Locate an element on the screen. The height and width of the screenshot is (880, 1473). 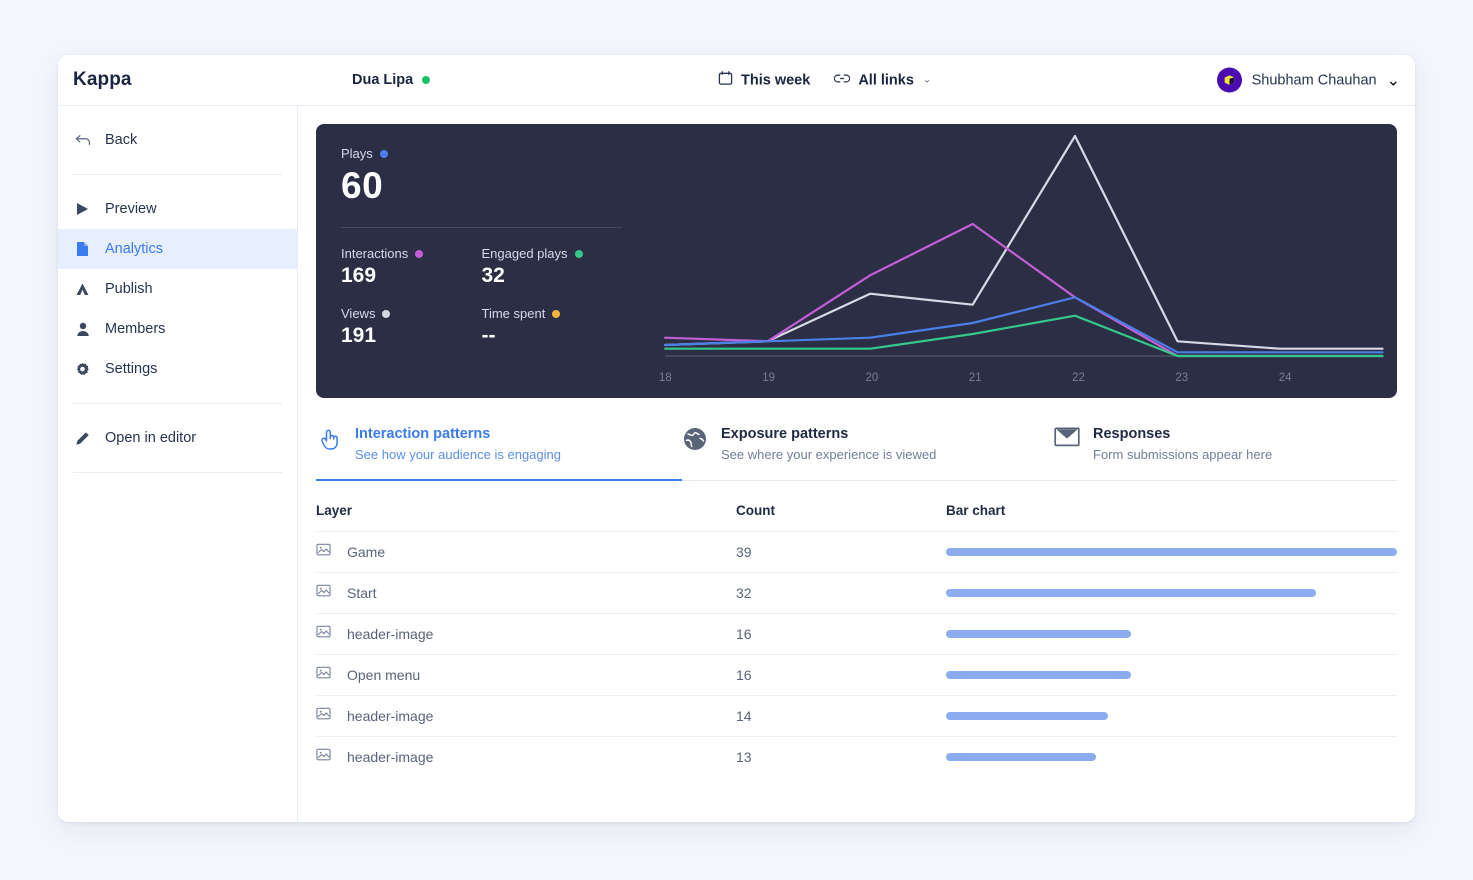
sidebar-item-label: Members is located at coordinates (135, 329).